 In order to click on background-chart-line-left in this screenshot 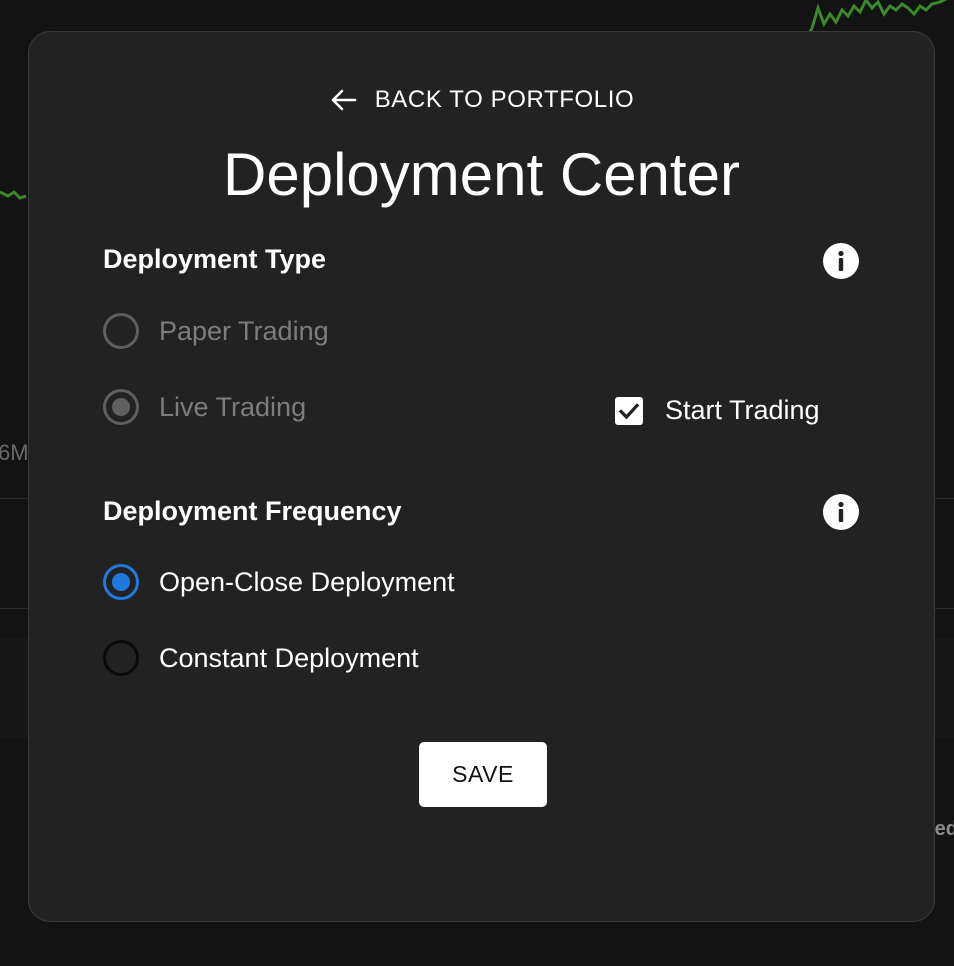, I will do `click(13, 195)`.